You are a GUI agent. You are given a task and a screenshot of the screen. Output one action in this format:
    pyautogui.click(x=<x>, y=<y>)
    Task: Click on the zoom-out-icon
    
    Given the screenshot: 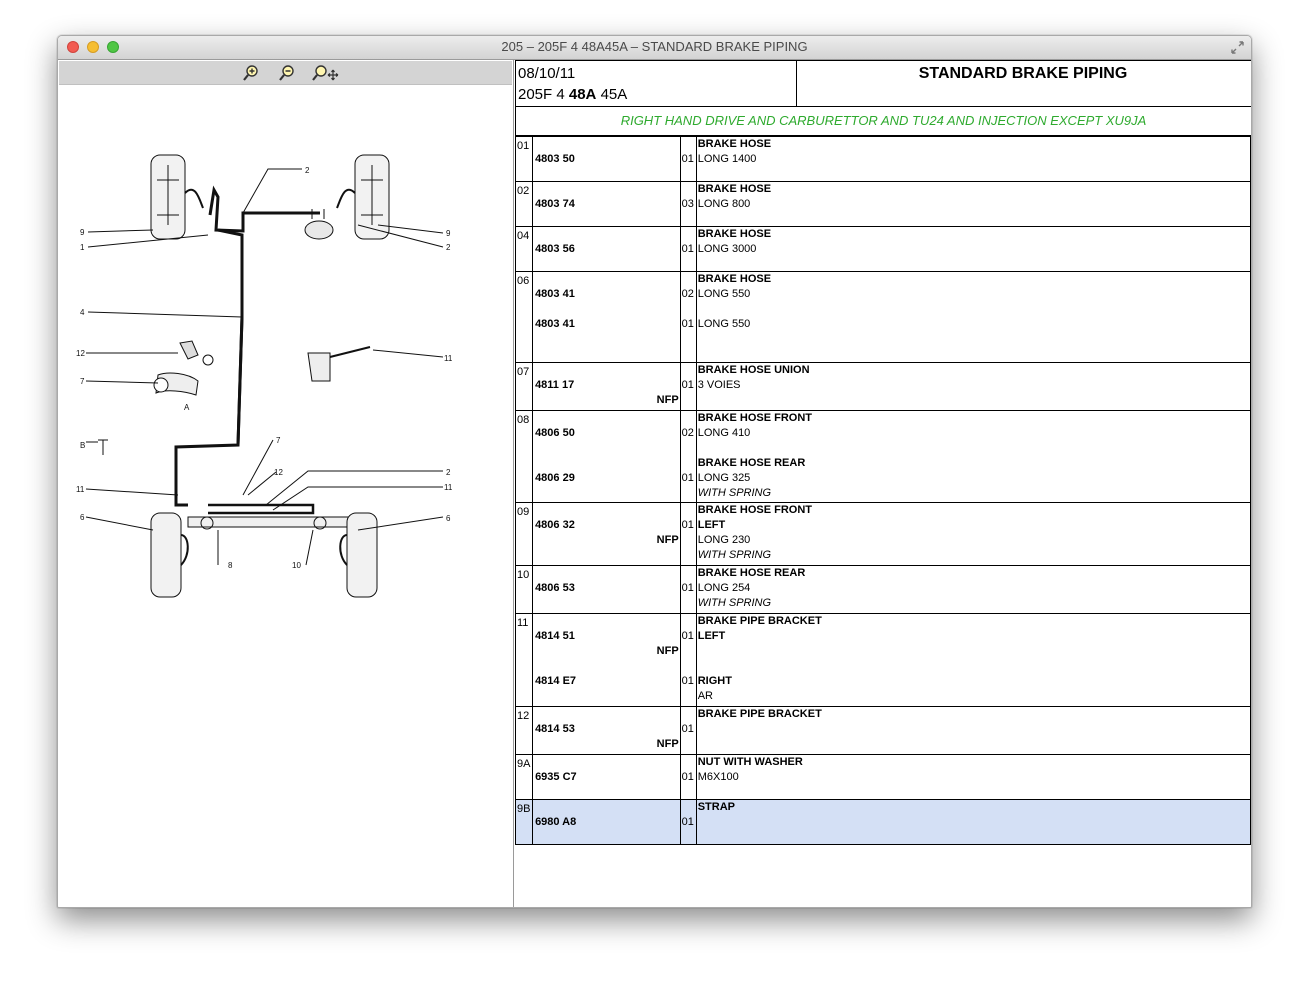 What is the action you would take?
    pyautogui.click(x=287, y=73)
    